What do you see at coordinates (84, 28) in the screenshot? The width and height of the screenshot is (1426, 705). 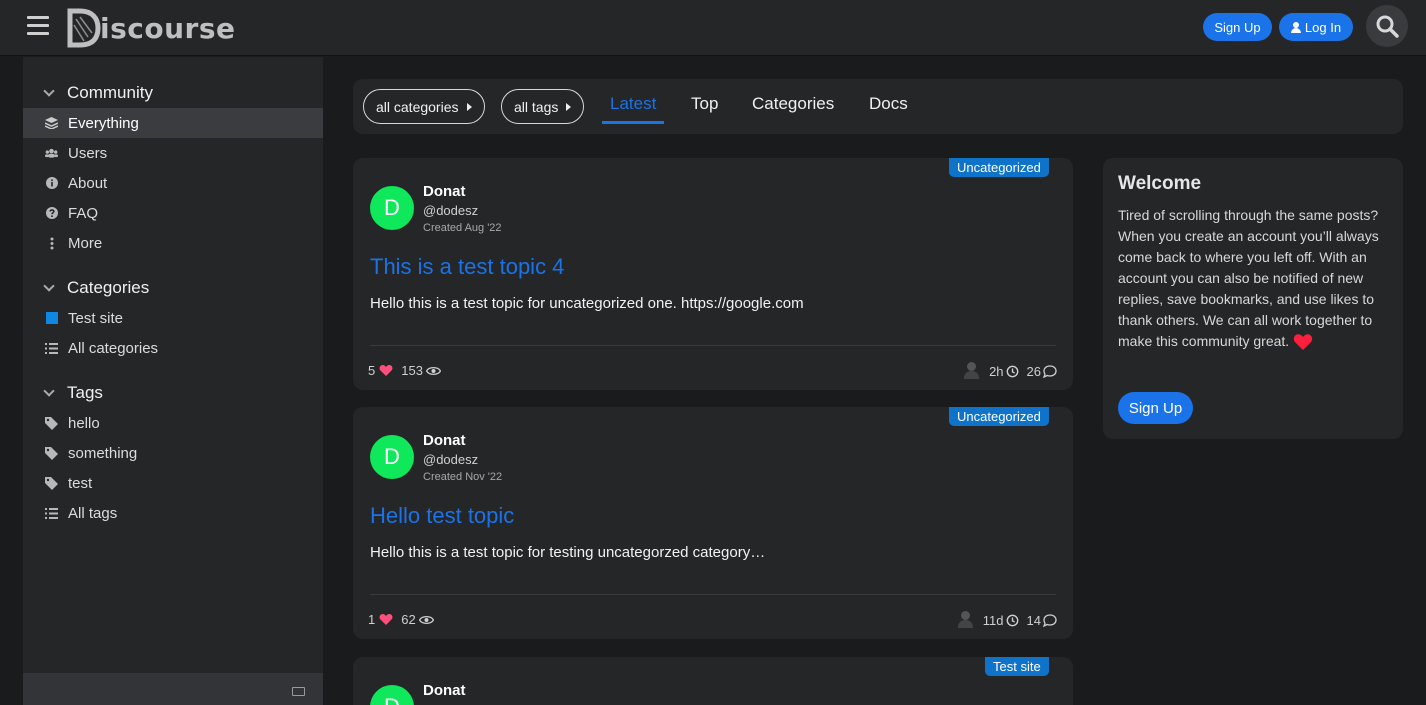 I see `logo-d-icon` at bounding box center [84, 28].